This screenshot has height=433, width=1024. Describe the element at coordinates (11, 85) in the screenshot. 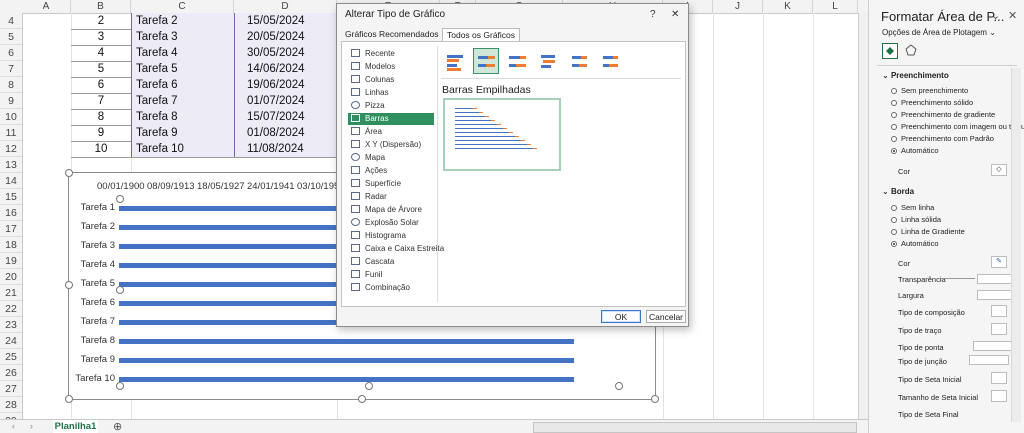

I see `row-header: 8` at that location.